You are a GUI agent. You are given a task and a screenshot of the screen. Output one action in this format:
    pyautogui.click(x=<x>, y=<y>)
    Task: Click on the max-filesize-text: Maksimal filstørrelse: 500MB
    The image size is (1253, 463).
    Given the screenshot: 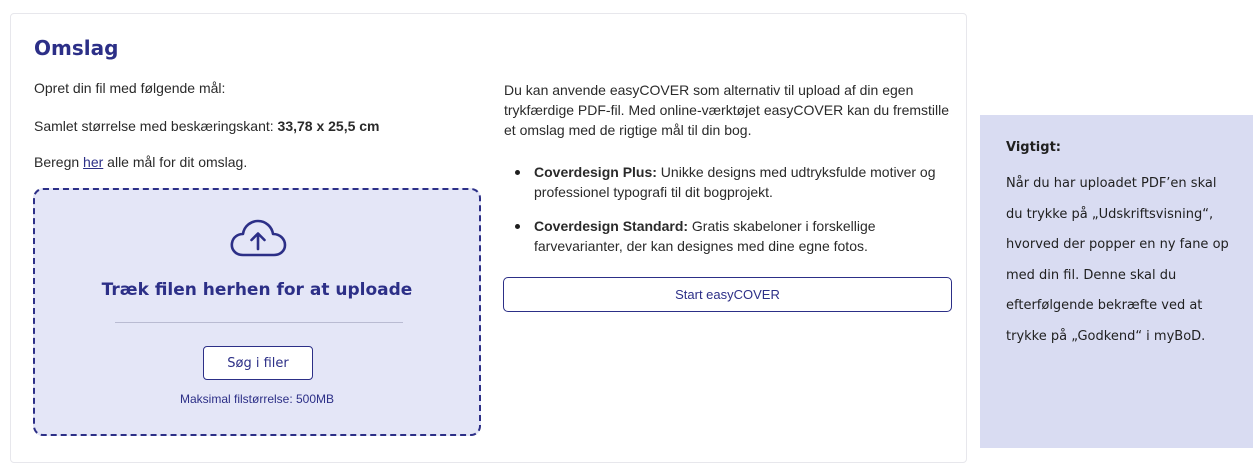 What is the action you would take?
    pyautogui.click(x=257, y=399)
    